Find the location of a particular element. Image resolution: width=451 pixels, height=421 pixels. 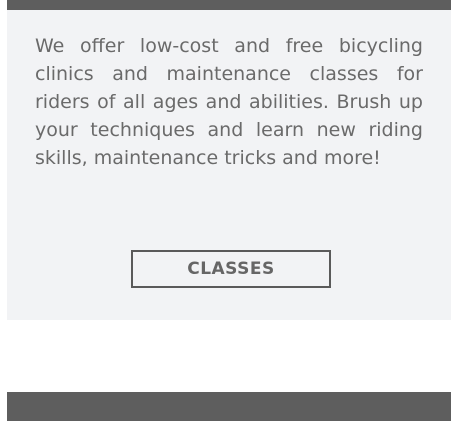

section-header-bar is located at coordinates (229, 5).